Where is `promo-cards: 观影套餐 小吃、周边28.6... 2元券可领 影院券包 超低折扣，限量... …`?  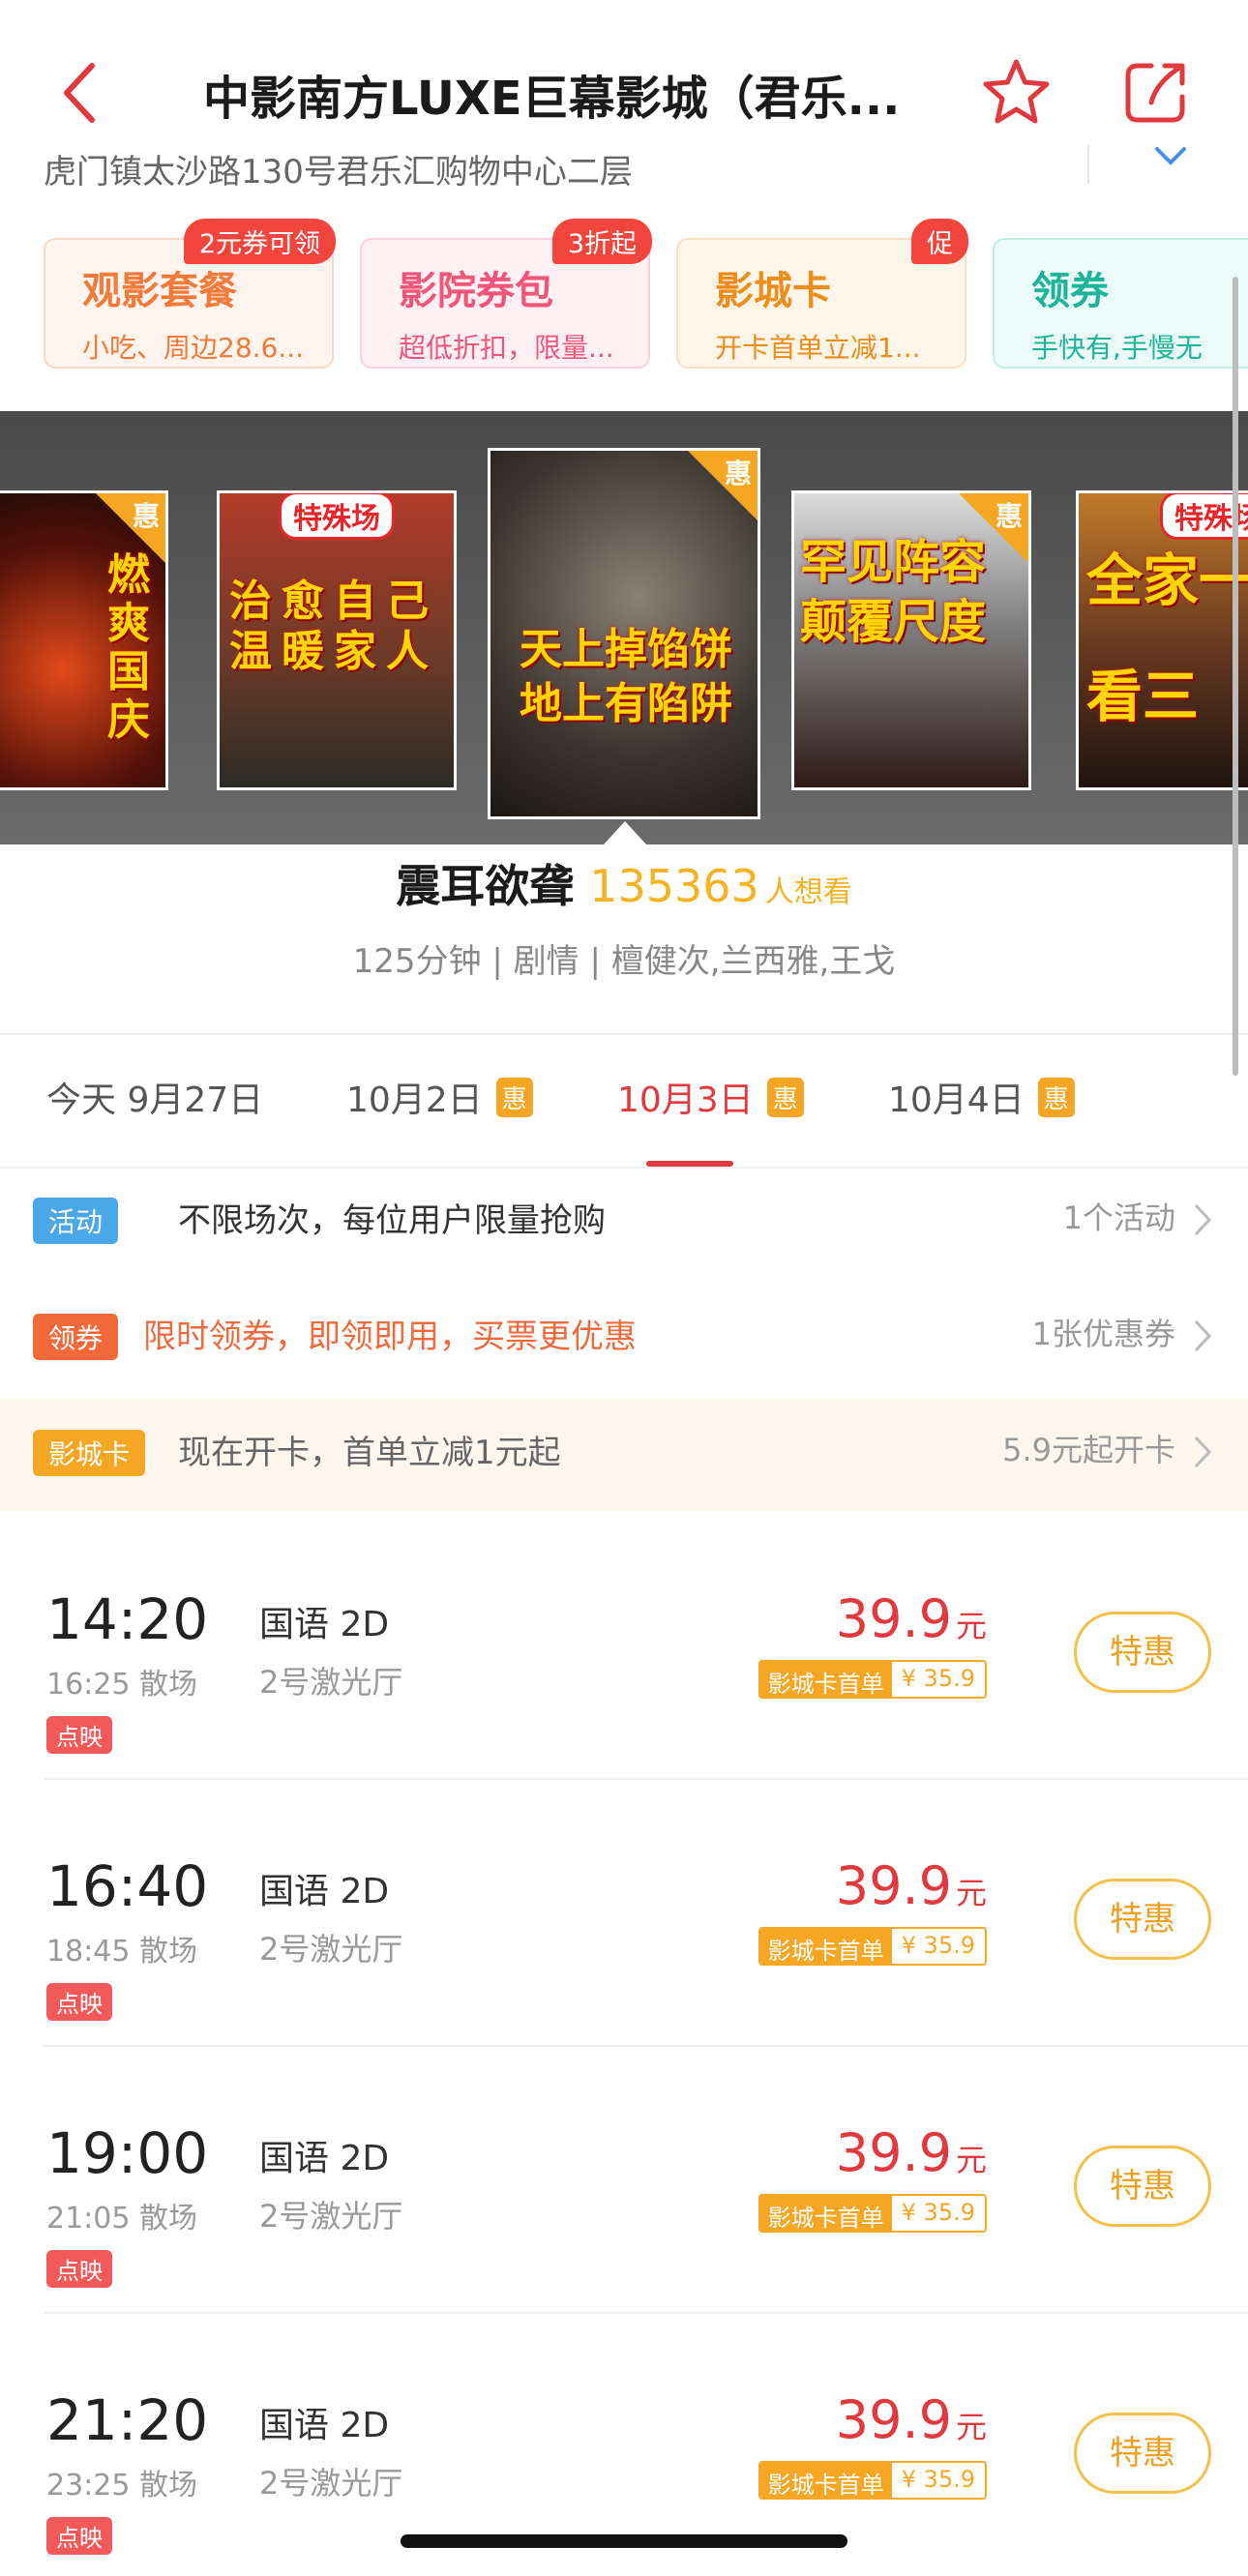 promo-cards: 观影套餐 小吃、周边28.6... 2元券可领 影院券包 超低折扣，限量... … is located at coordinates (624, 296).